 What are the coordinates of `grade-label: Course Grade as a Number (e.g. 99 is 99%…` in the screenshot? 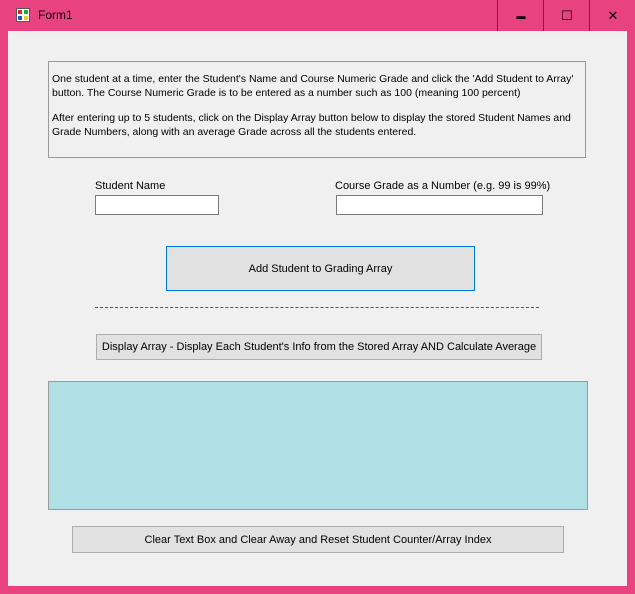 It's located at (443, 186).